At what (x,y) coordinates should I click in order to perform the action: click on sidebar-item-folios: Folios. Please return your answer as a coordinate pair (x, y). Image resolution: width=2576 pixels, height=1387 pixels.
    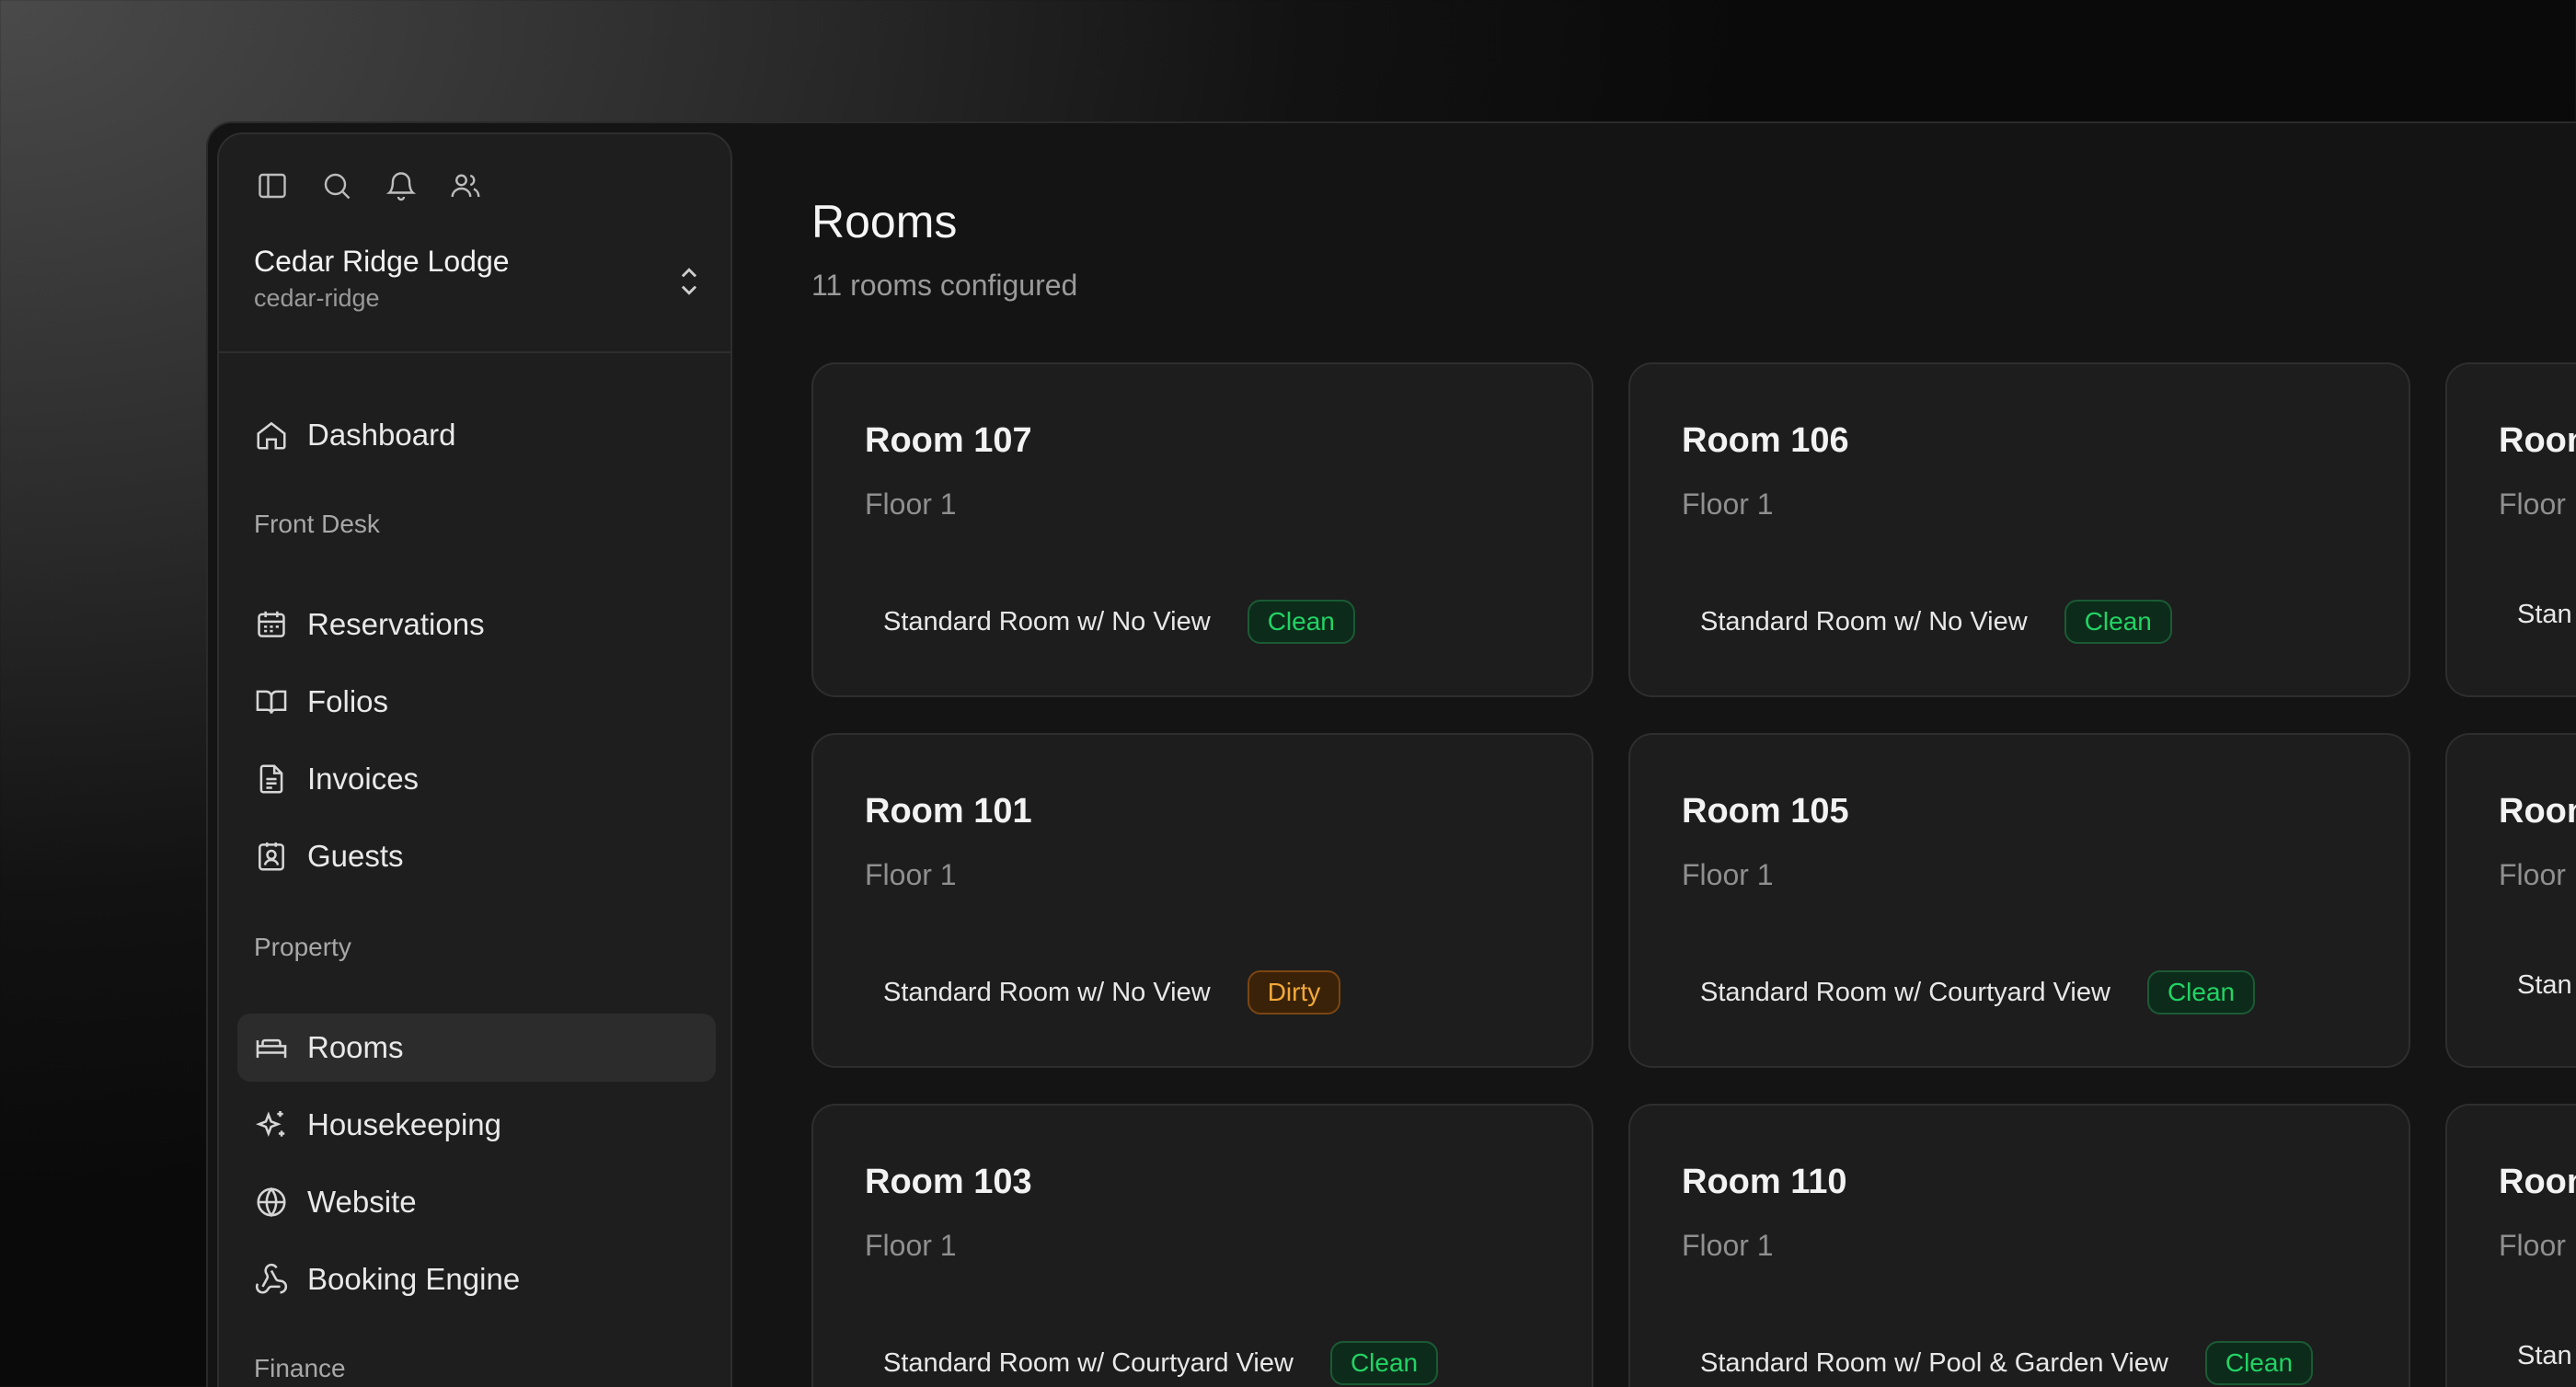
    Looking at the image, I should click on (476, 702).